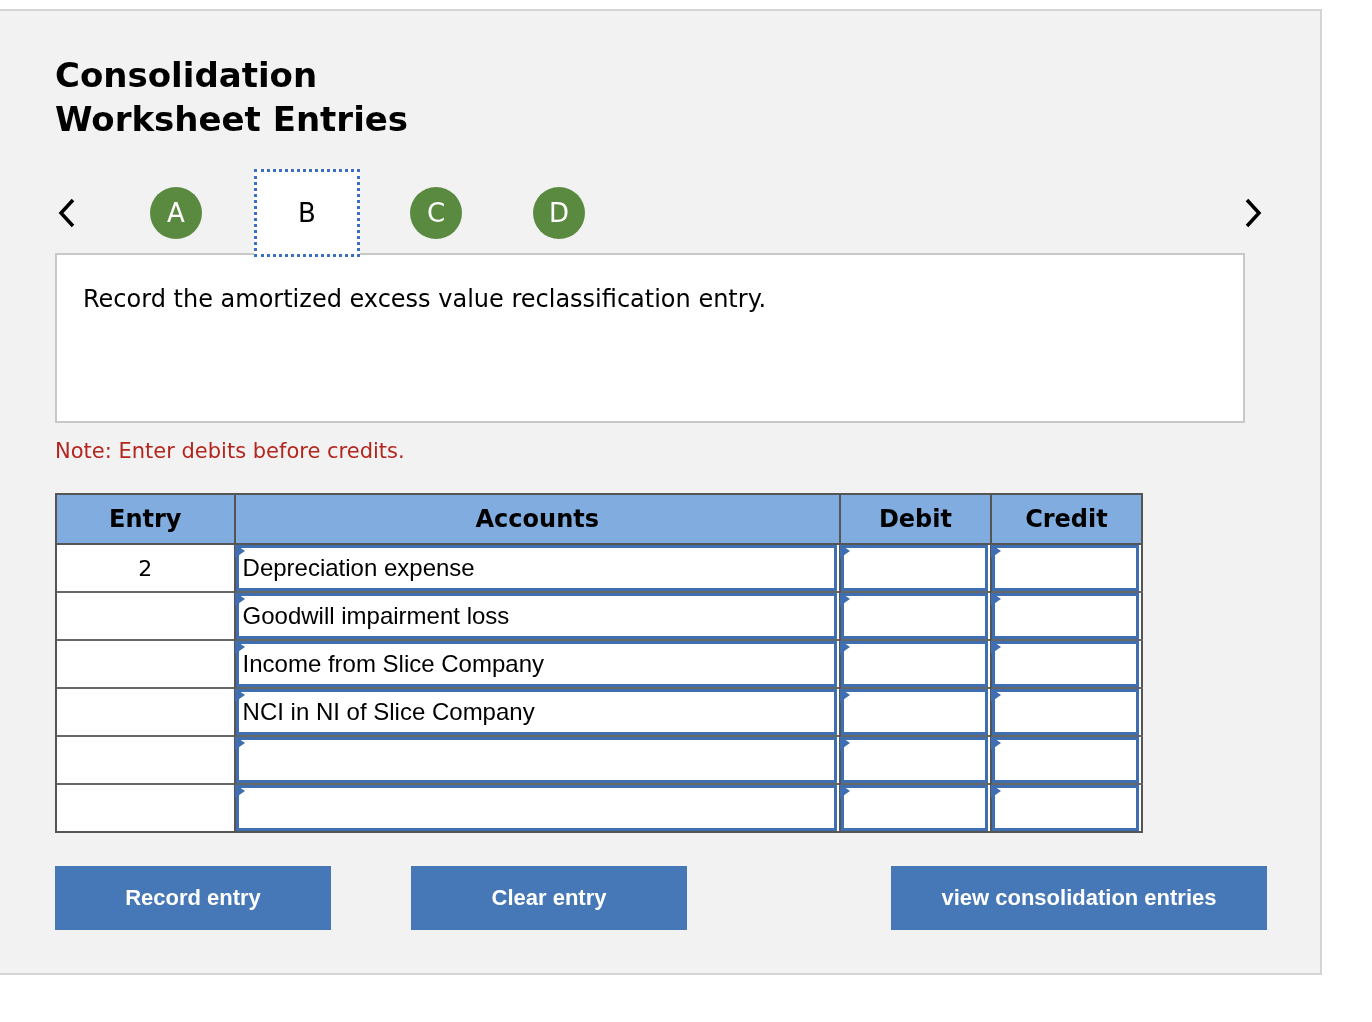  What do you see at coordinates (193, 898) in the screenshot?
I see `action-button: Record entry` at bounding box center [193, 898].